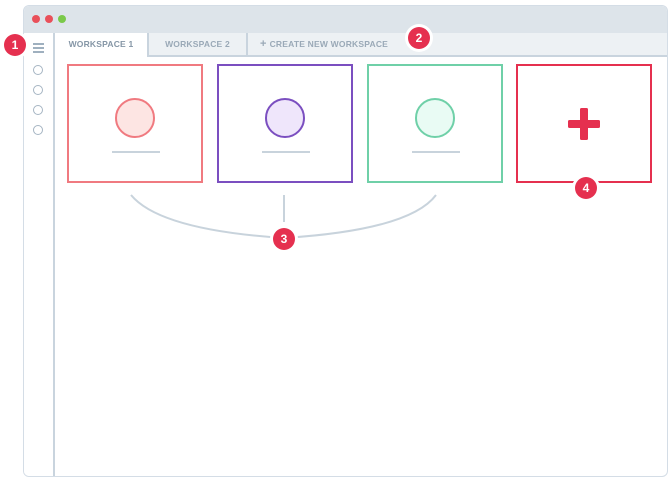  Describe the element at coordinates (283, 217) in the screenshot. I see `group-bracket` at that location.